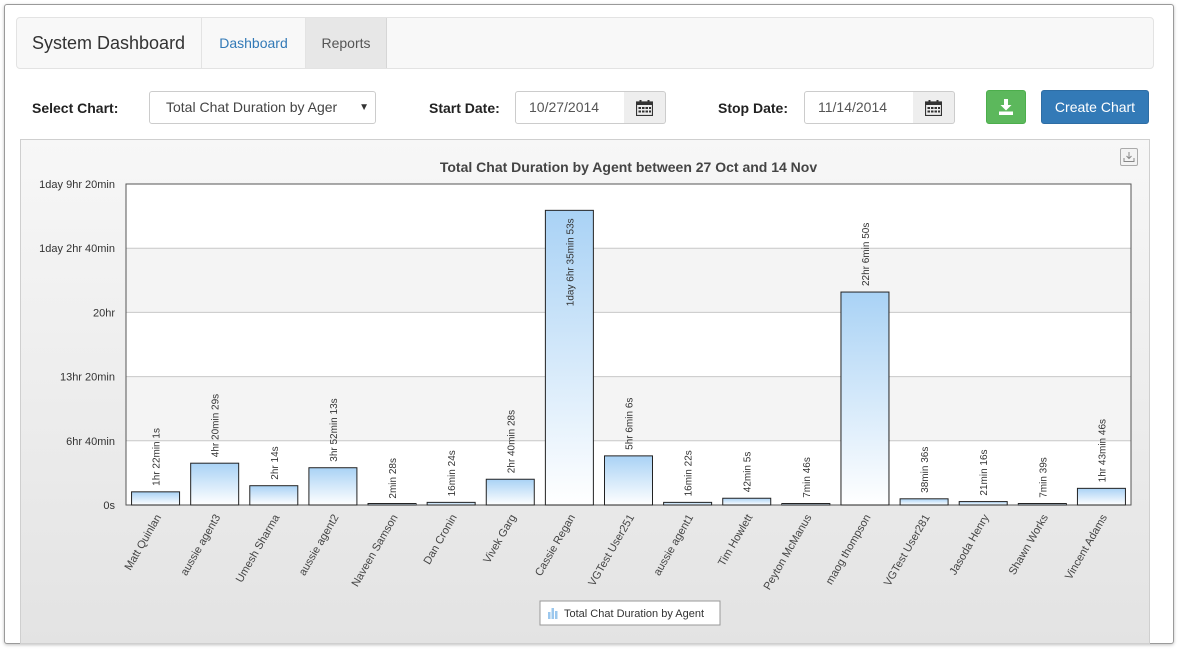 The image size is (1178, 651). What do you see at coordinates (1095, 107) in the screenshot?
I see `create-chart-button: Create Chart` at bounding box center [1095, 107].